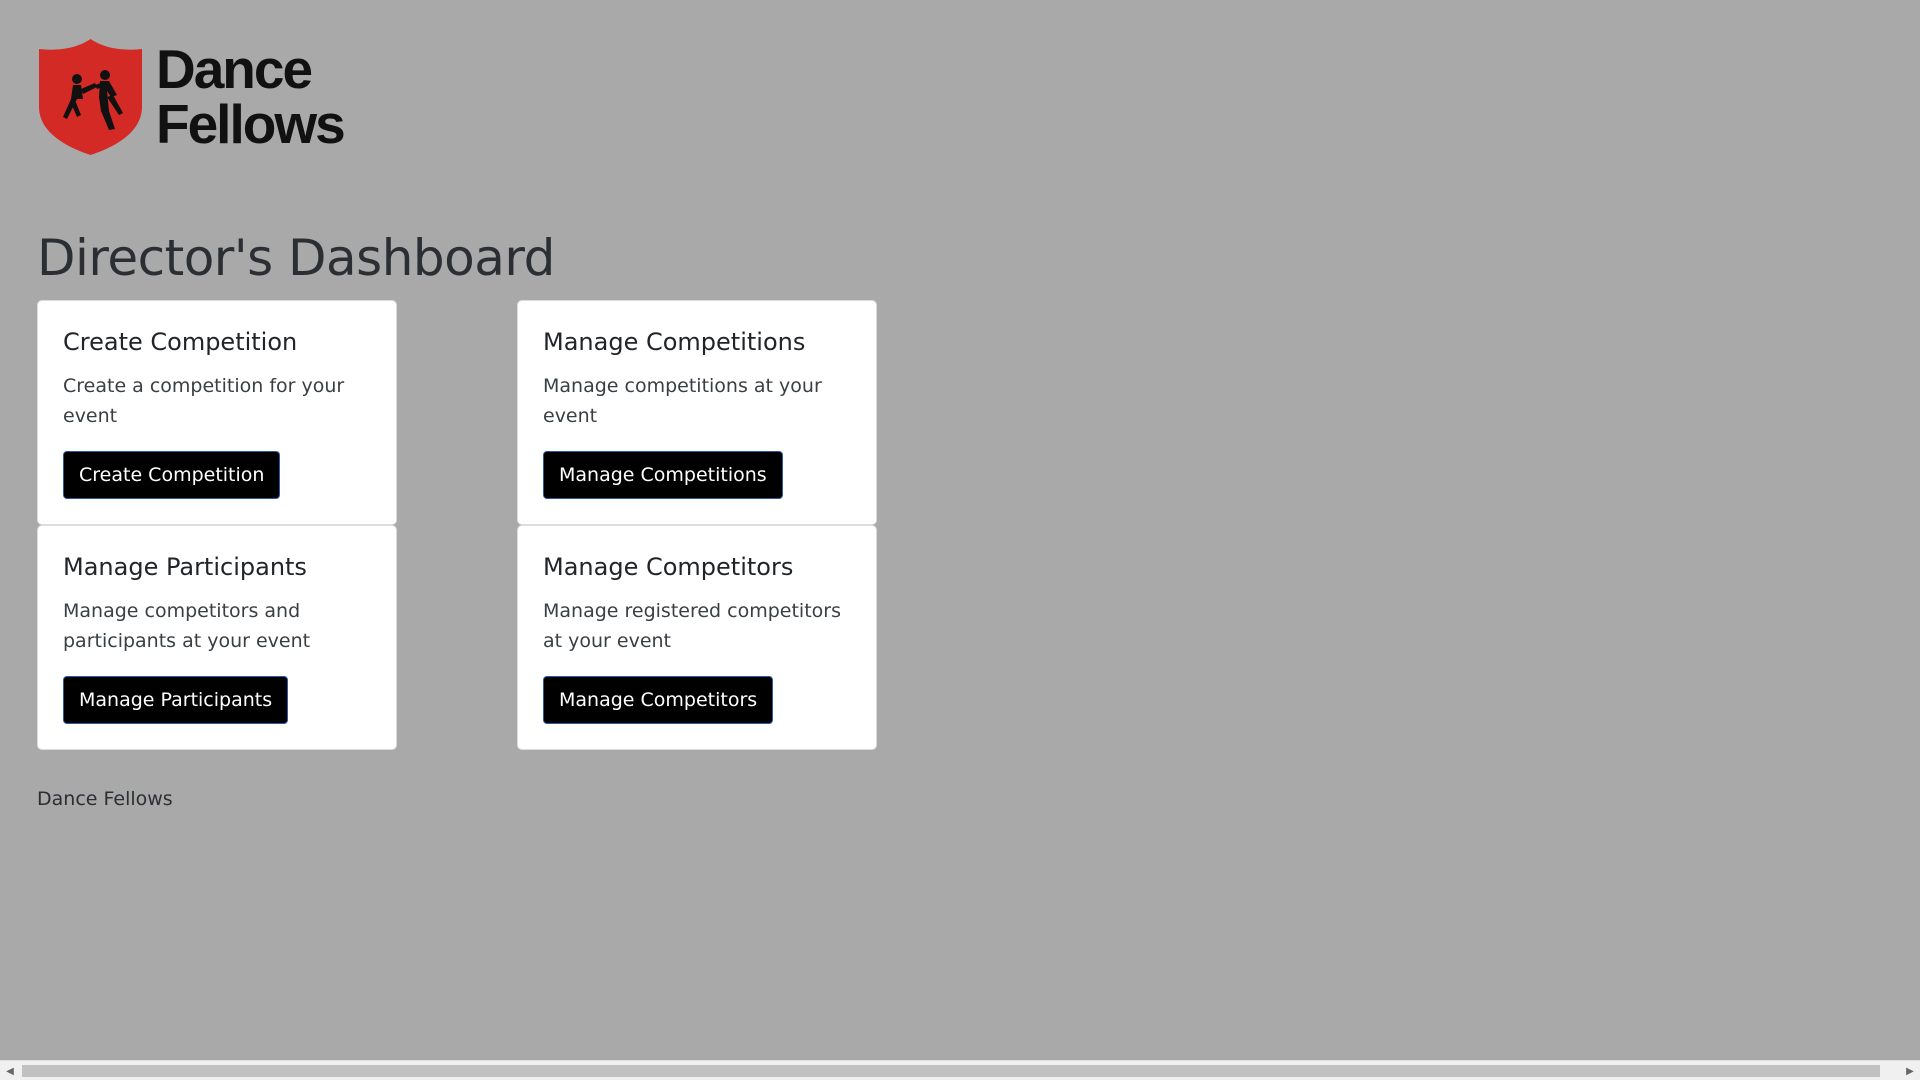 Image resolution: width=1920 pixels, height=1080 pixels. Describe the element at coordinates (682, 401) in the screenshot. I see `card-text: Manage competitions at your event` at that location.